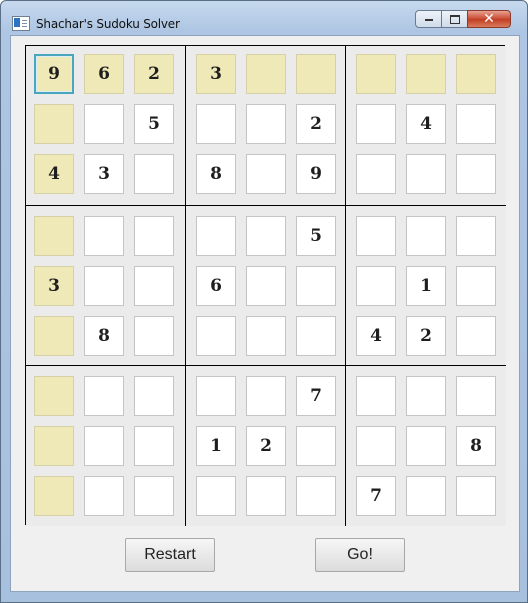 This screenshot has width=528, height=603. What do you see at coordinates (264, 18) in the screenshot?
I see `title-bar: Shachar's Sudoku Solver ✕` at bounding box center [264, 18].